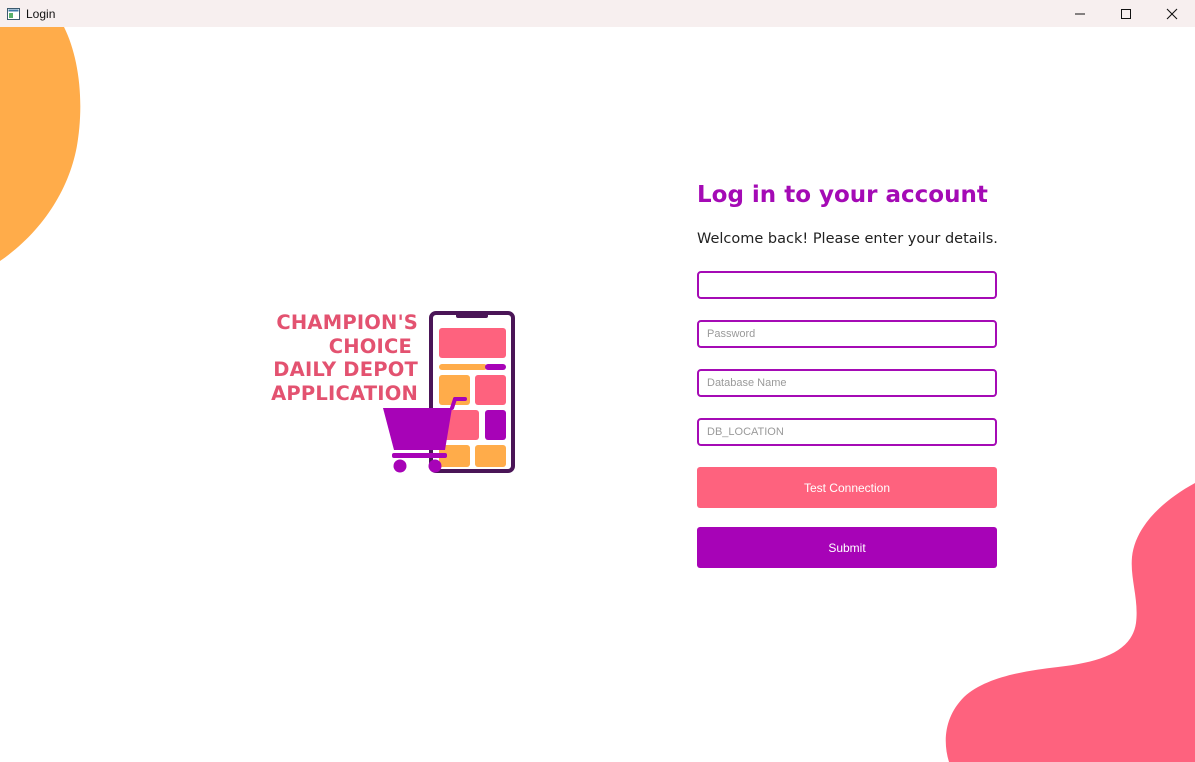 This screenshot has height=762, width=1195. Describe the element at coordinates (847, 334) in the screenshot. I see `password-field` at that location.